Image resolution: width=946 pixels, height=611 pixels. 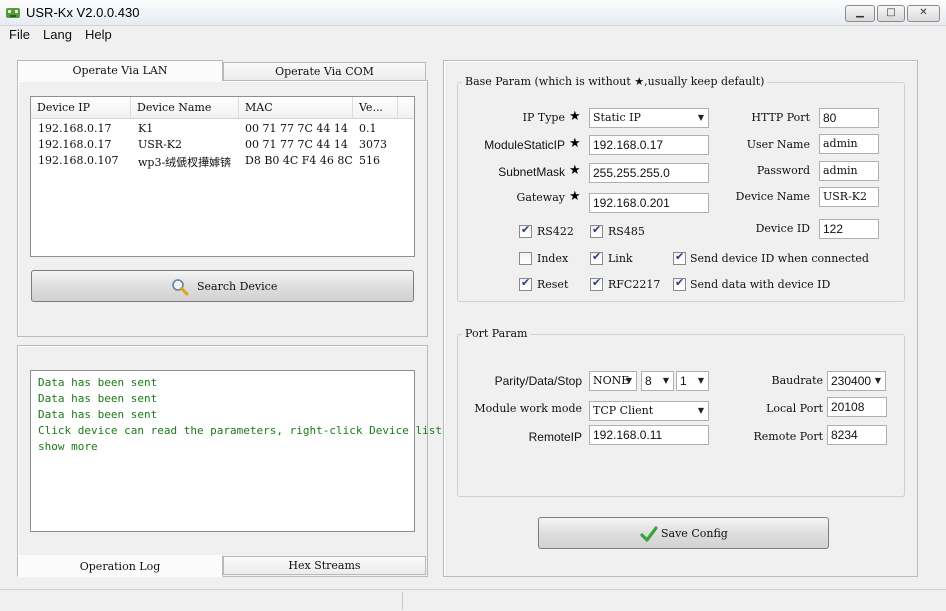 I want to click on tab-label: Hex Streams, so click(x=324, y=565).